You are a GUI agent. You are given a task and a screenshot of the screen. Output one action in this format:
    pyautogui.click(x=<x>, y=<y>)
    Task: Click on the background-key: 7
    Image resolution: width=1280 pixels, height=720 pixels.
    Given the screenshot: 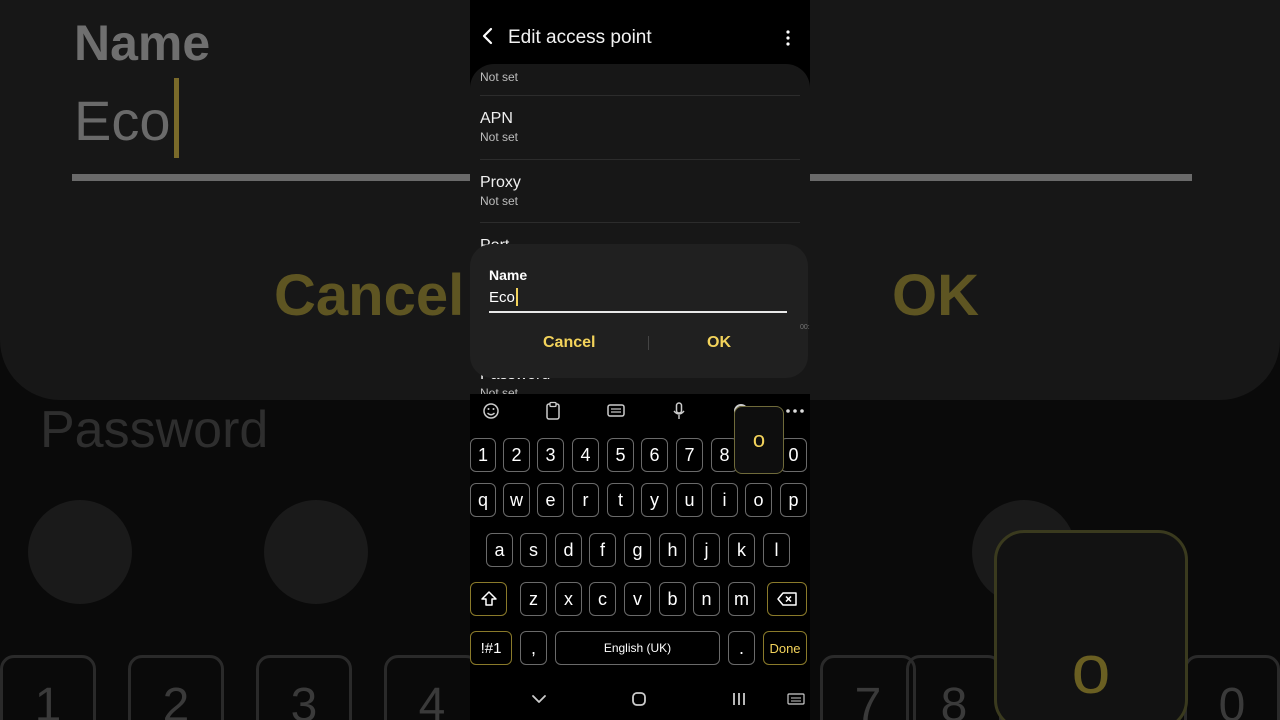 What is the action you would take?
    pyautogui.click(x=868, y=687)
    